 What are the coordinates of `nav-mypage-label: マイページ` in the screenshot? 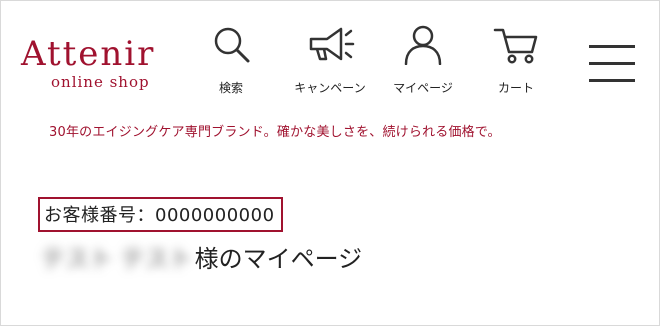 It's located at (423, 88).